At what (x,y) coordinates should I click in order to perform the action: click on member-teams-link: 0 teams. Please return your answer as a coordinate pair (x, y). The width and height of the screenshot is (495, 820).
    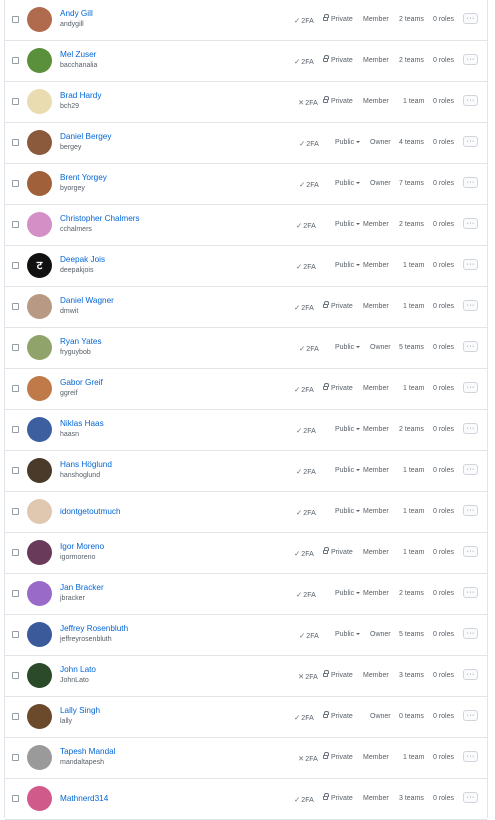
    Looking at the image, I should click on (411, 716).